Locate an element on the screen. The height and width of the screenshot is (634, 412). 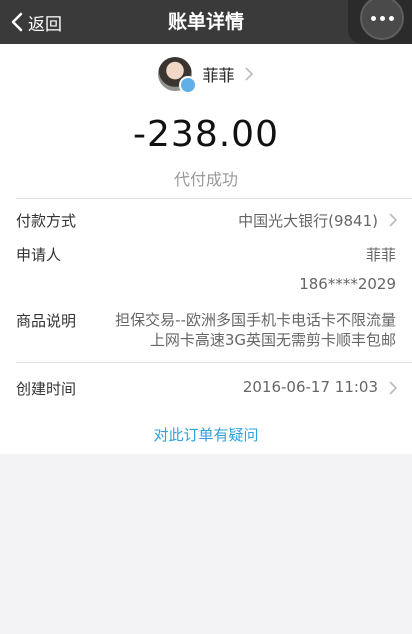
user-name: 菲菲 is located at coordinates (218, 75).